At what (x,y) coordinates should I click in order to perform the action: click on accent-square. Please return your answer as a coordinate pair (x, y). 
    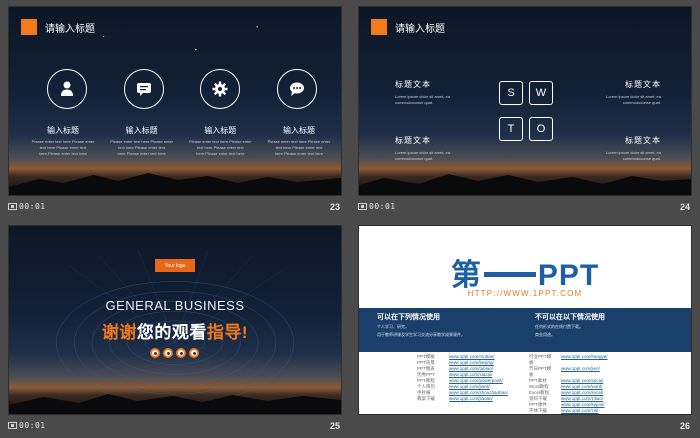
    Looking at the image, I should click on (29, 27).